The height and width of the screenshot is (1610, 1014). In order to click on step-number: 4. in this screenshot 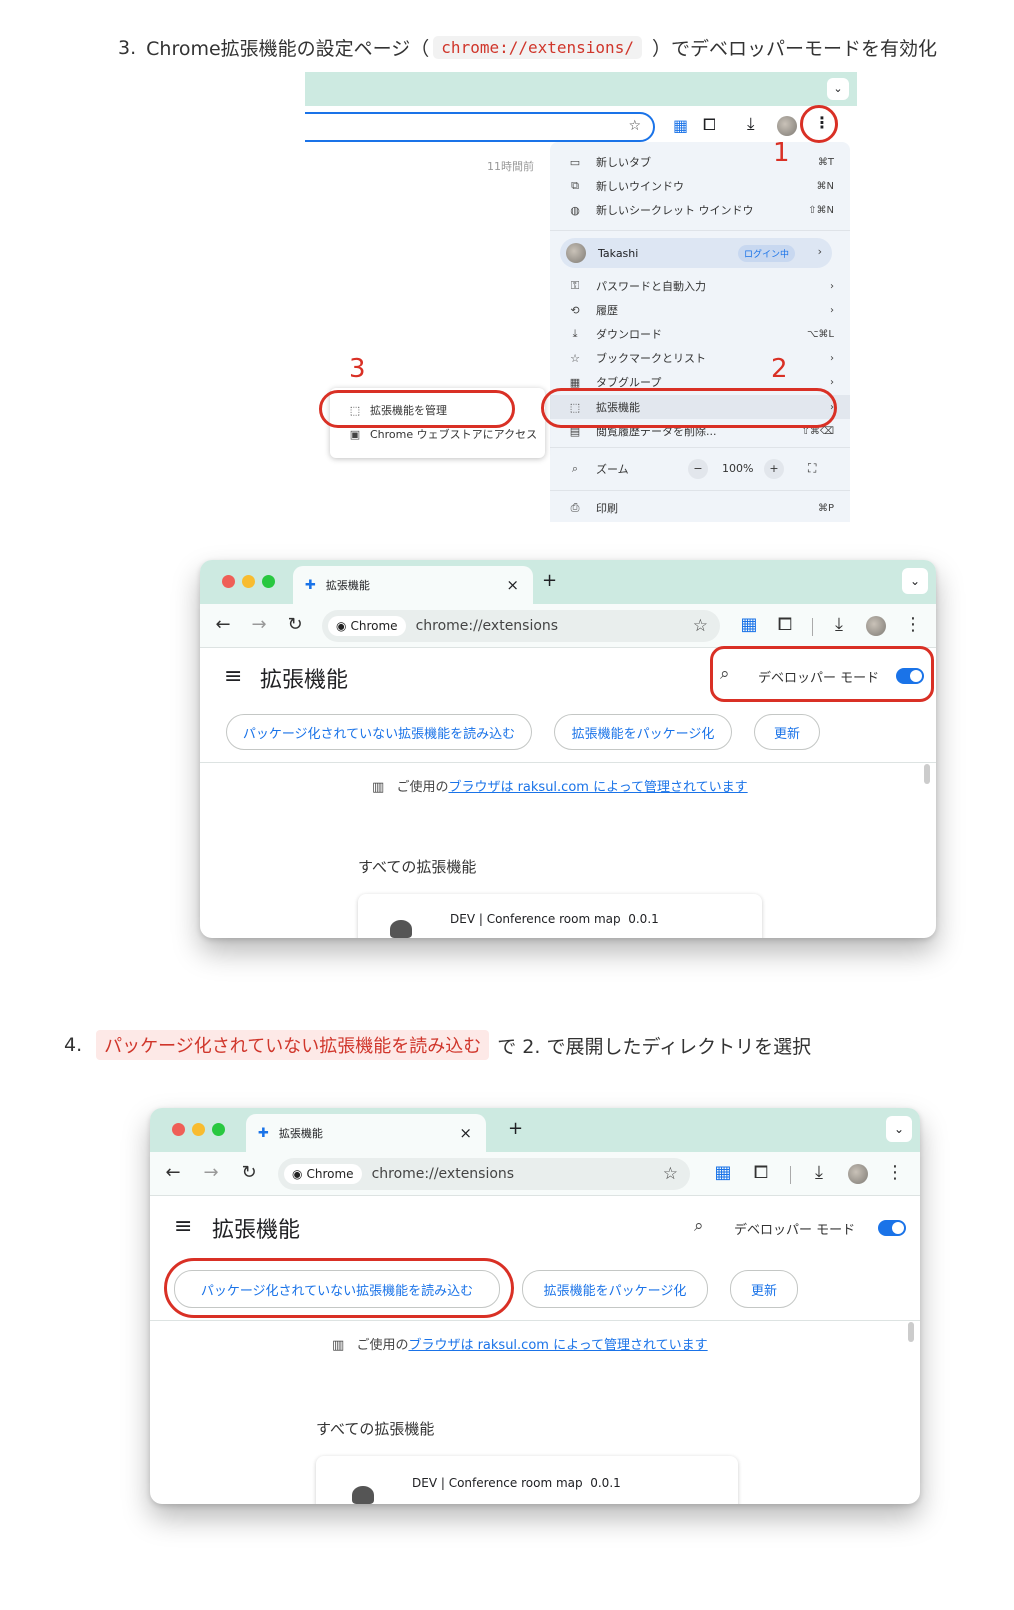, I will do `click(73, 1045)`.